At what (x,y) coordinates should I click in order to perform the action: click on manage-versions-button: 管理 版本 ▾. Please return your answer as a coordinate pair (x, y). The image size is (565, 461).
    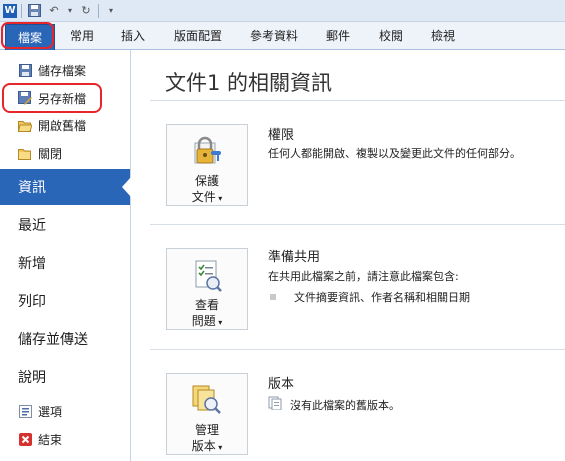
    Looking at the image, I should click on (207, 414).